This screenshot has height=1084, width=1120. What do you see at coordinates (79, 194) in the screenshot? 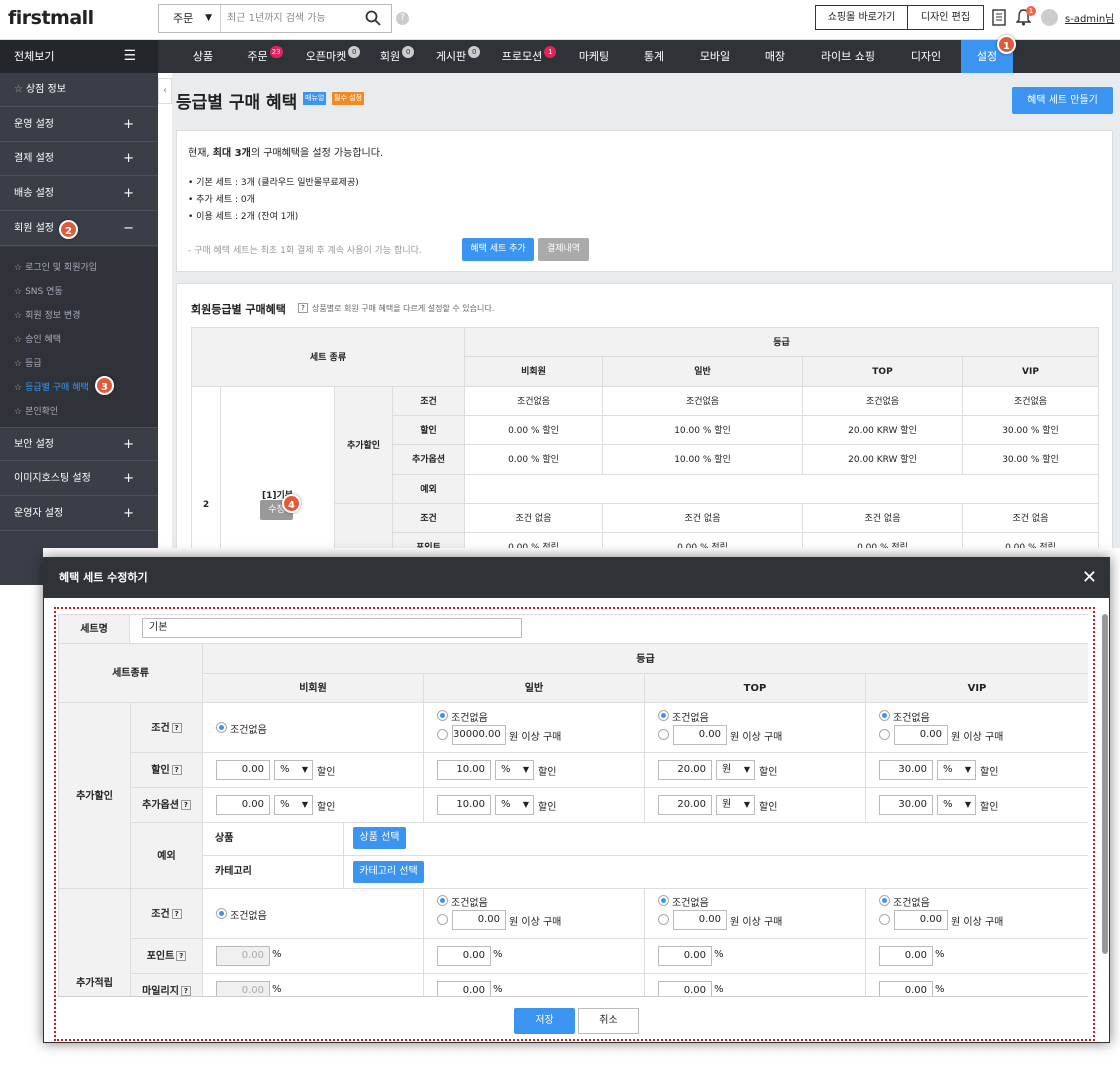
I see `sidebar-item-shipping: 배송 설정 +` at bounding box center [79, 194].